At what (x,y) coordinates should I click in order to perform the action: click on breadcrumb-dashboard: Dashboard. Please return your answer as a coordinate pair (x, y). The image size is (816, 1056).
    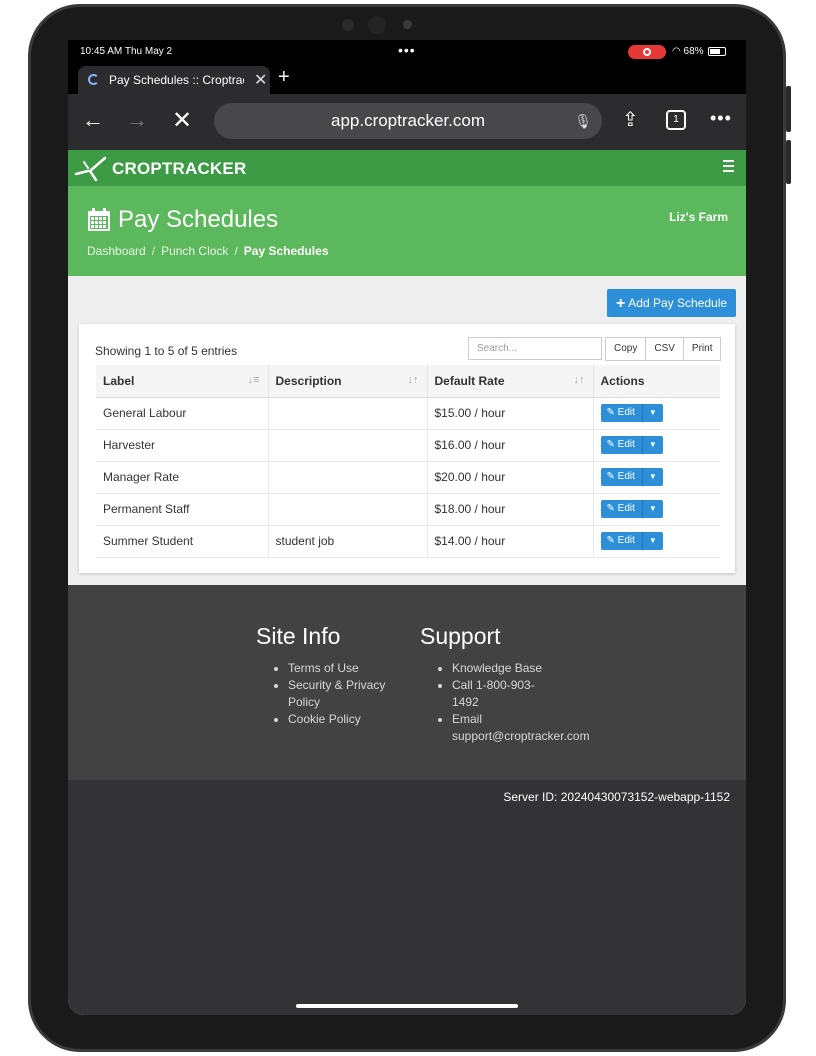
    Looking at the image, I should click on (116, 251).